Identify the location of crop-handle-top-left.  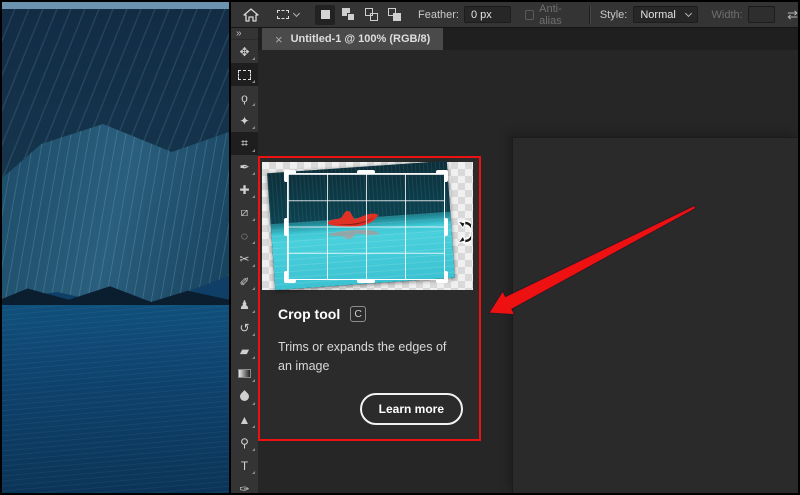
(290, 176).